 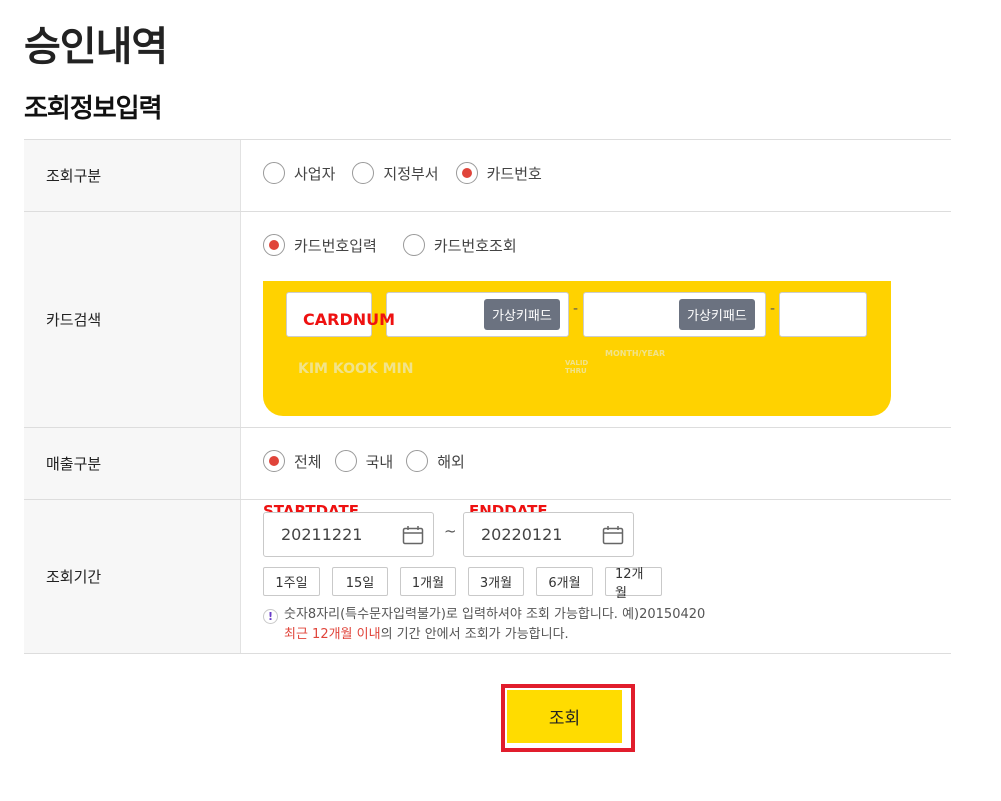 What do you see at coordinates (428, 581) in the screenshot?
I see `period-1month-button: 1개월` at bounding box center [428, 581].